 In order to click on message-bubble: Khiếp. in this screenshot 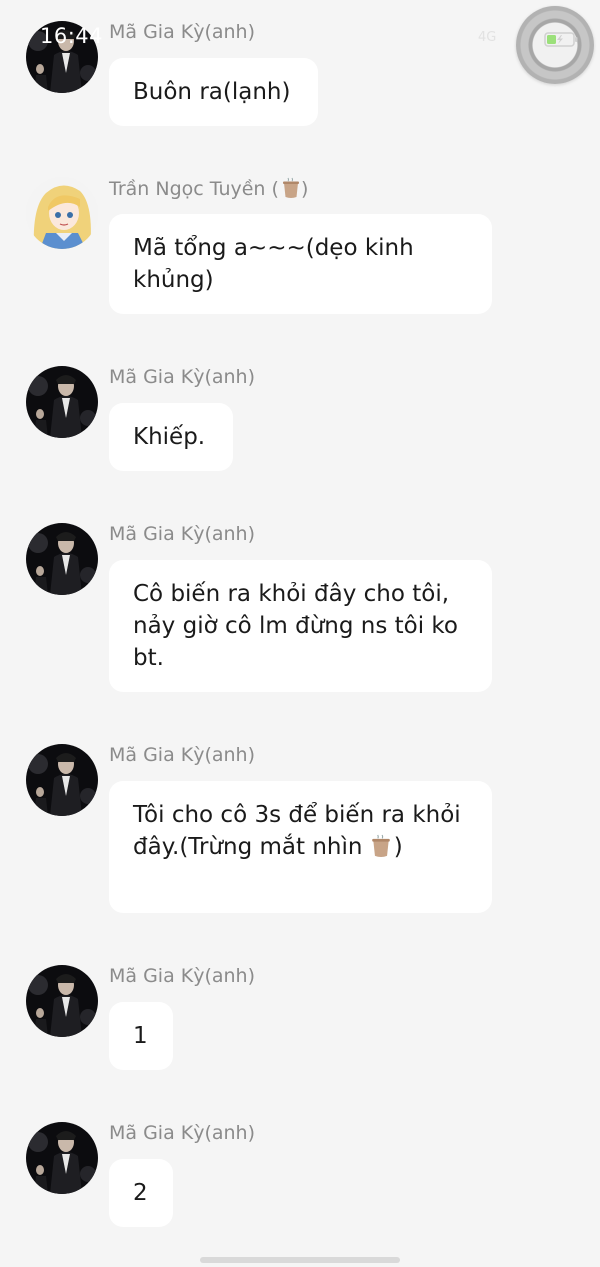, I will do `click(171, 437)`.